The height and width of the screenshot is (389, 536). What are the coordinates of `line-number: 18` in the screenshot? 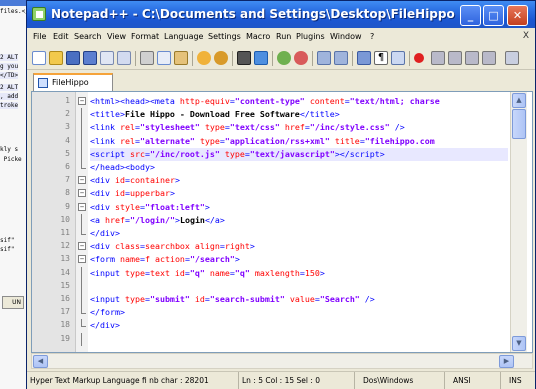 It's located at (65, 325).